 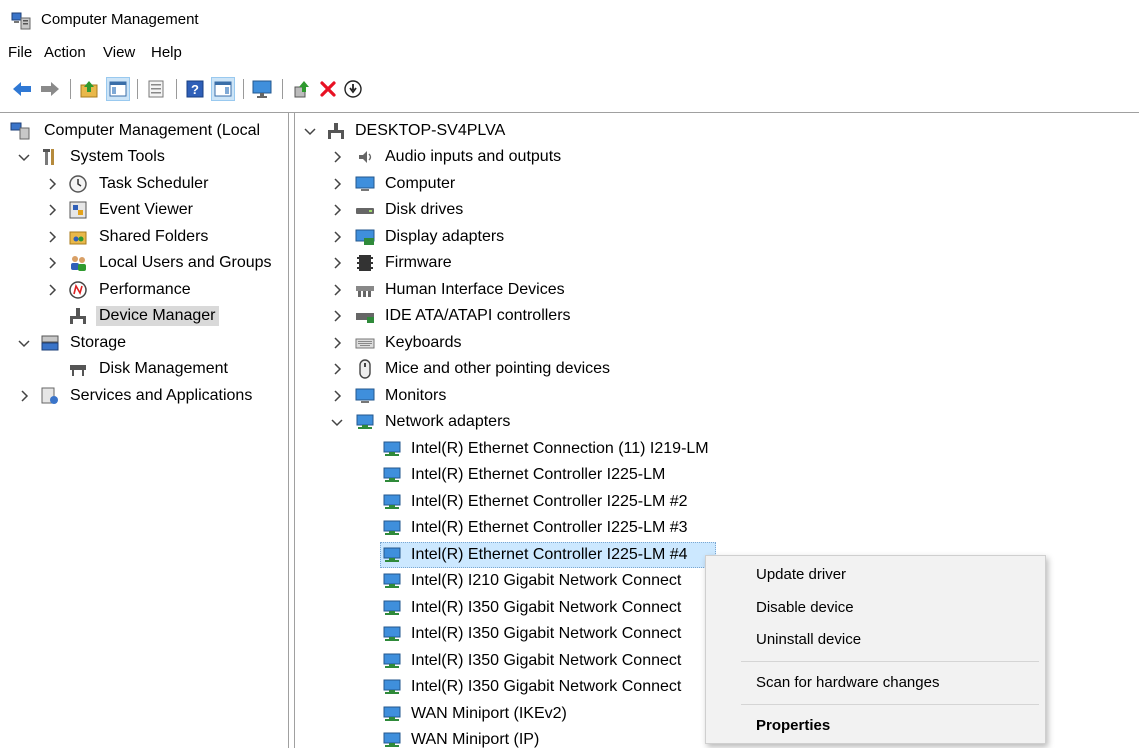 I want to click on device-category-hid: Human Interface Devices, so click(x=717, y=290).